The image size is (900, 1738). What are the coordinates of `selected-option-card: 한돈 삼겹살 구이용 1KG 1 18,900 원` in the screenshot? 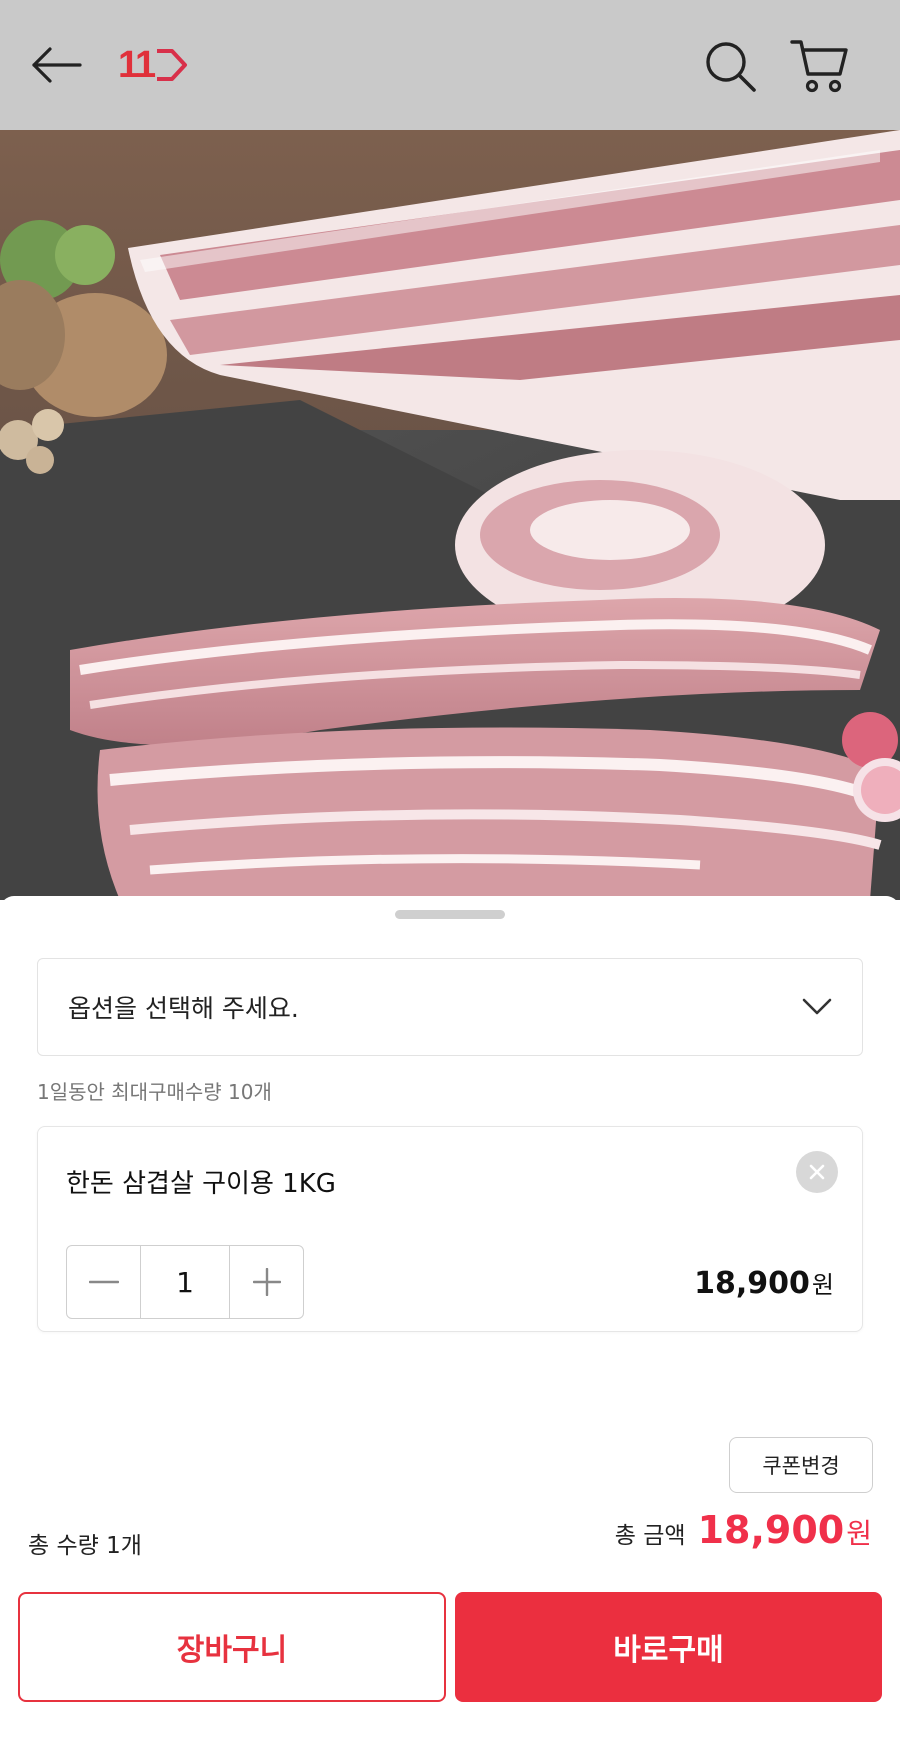 It's located at (450, 1229).